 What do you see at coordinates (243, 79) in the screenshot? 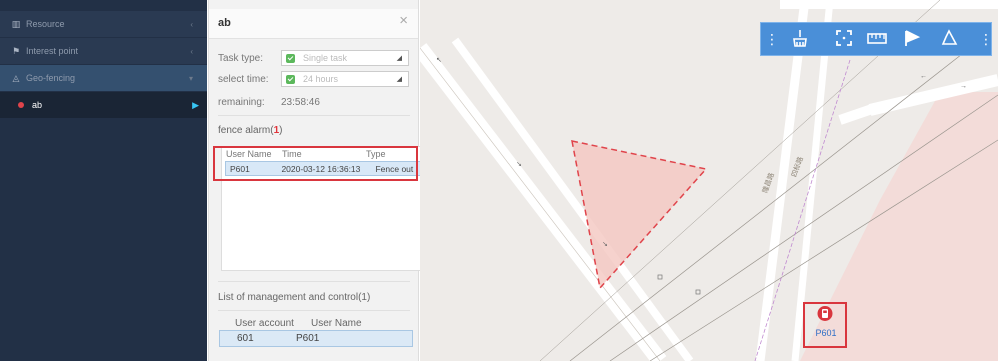
I see `select-time-label: select time:` at bounding box center [243, 79].